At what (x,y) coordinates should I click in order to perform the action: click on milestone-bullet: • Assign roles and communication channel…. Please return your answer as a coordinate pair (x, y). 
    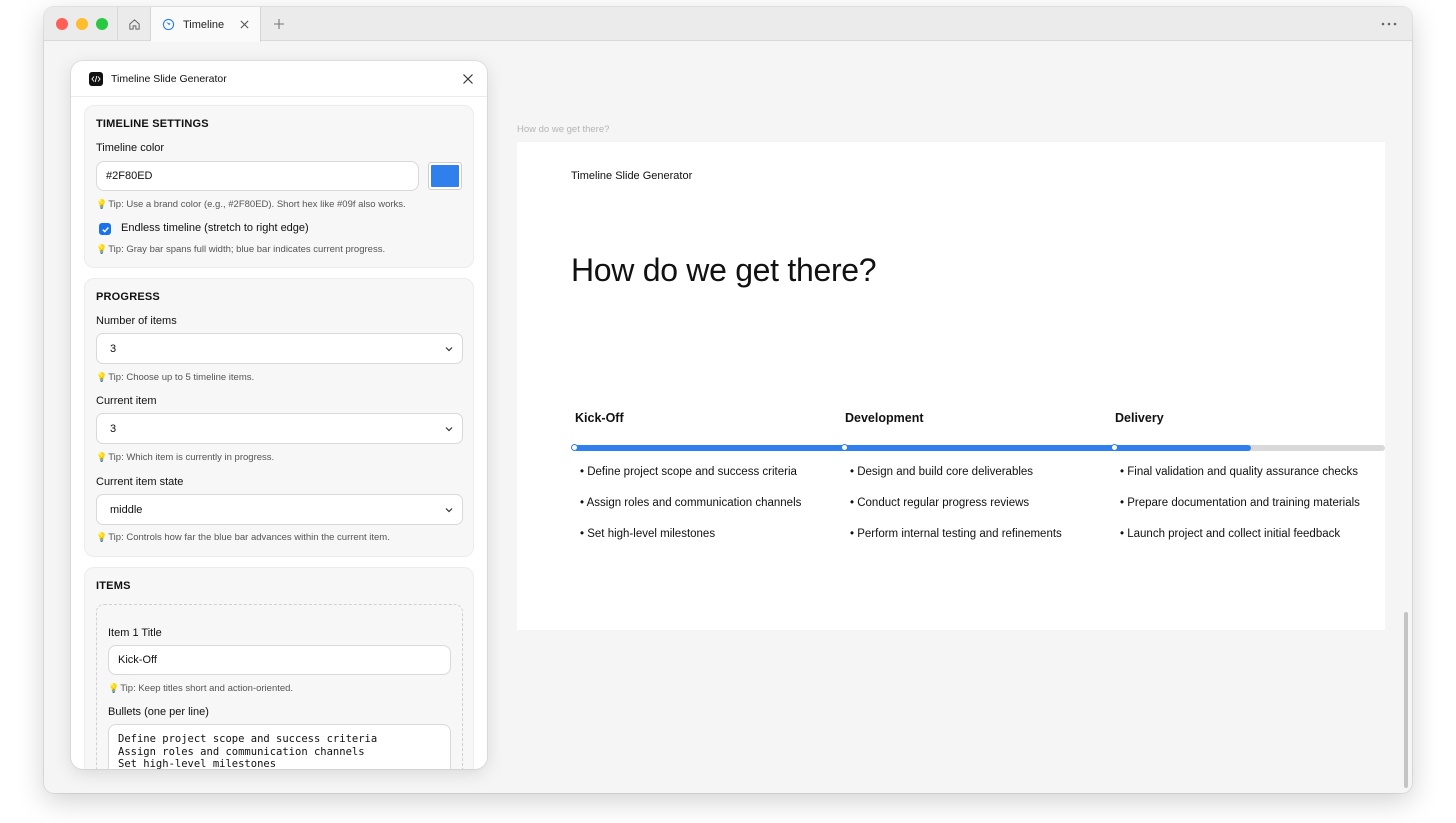
    Looking at the image, I should click on (691, 503).